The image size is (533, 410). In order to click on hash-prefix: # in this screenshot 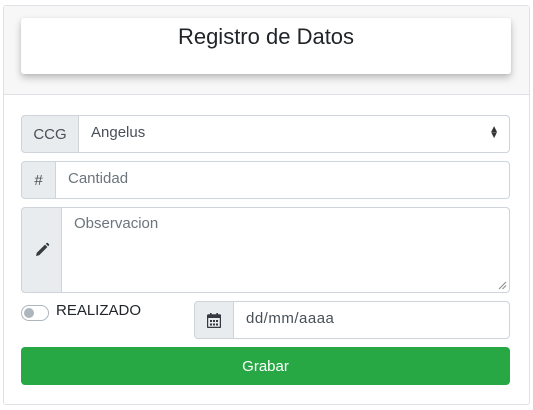, I will do `click(38, 180)`.